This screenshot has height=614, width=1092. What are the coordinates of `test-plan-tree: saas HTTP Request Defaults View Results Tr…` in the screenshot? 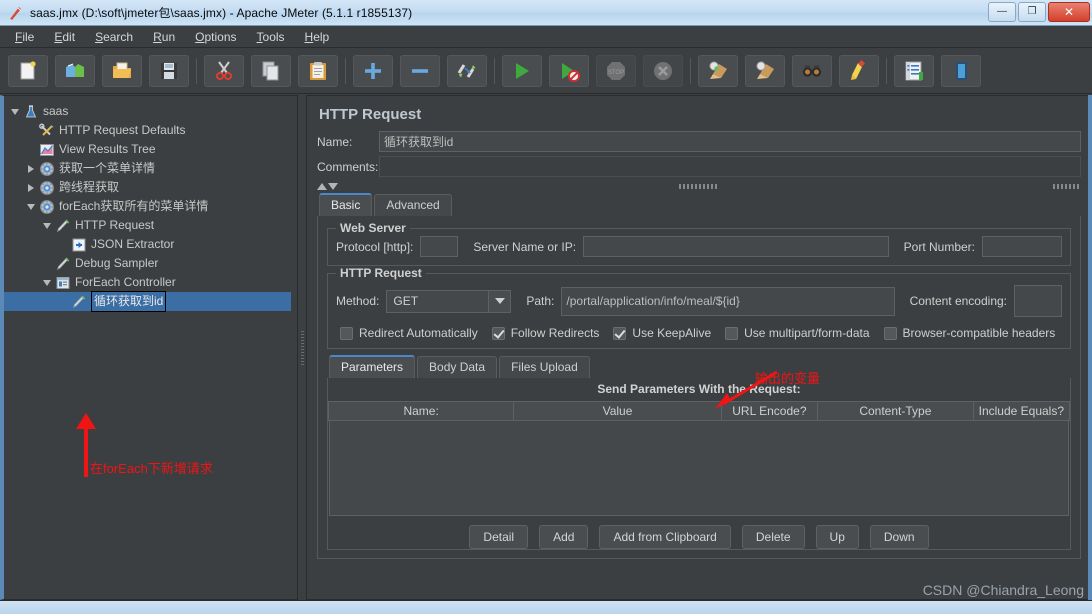 It's located at (150, 204).